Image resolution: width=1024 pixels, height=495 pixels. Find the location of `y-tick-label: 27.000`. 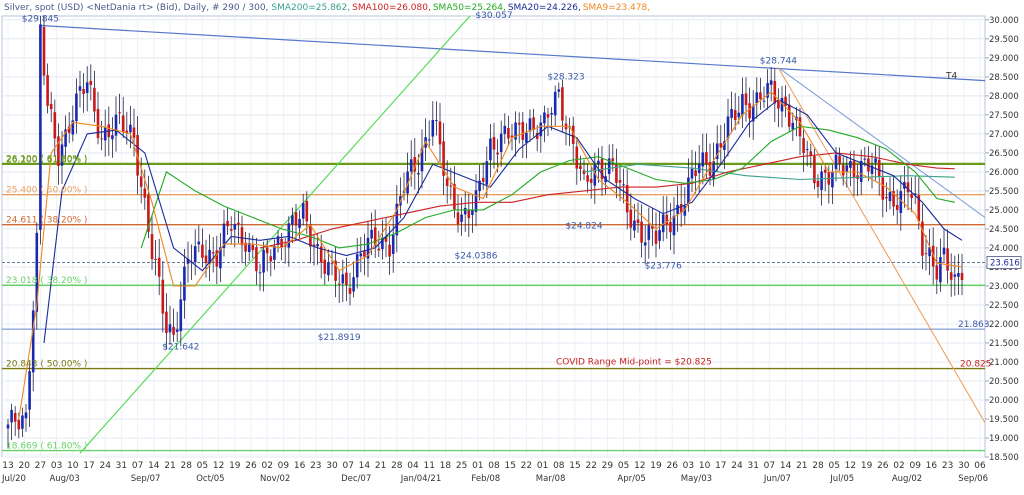

y-tick-label: 27.000 is located at coordinates (1004, 135).